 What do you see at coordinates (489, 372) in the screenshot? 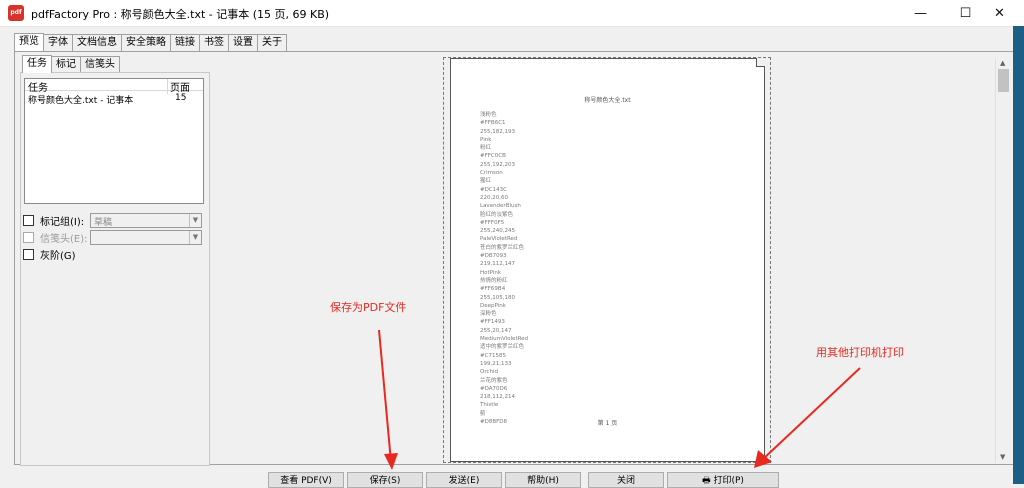
I see `document-line: Orchid` at bounding box center [489, 372].